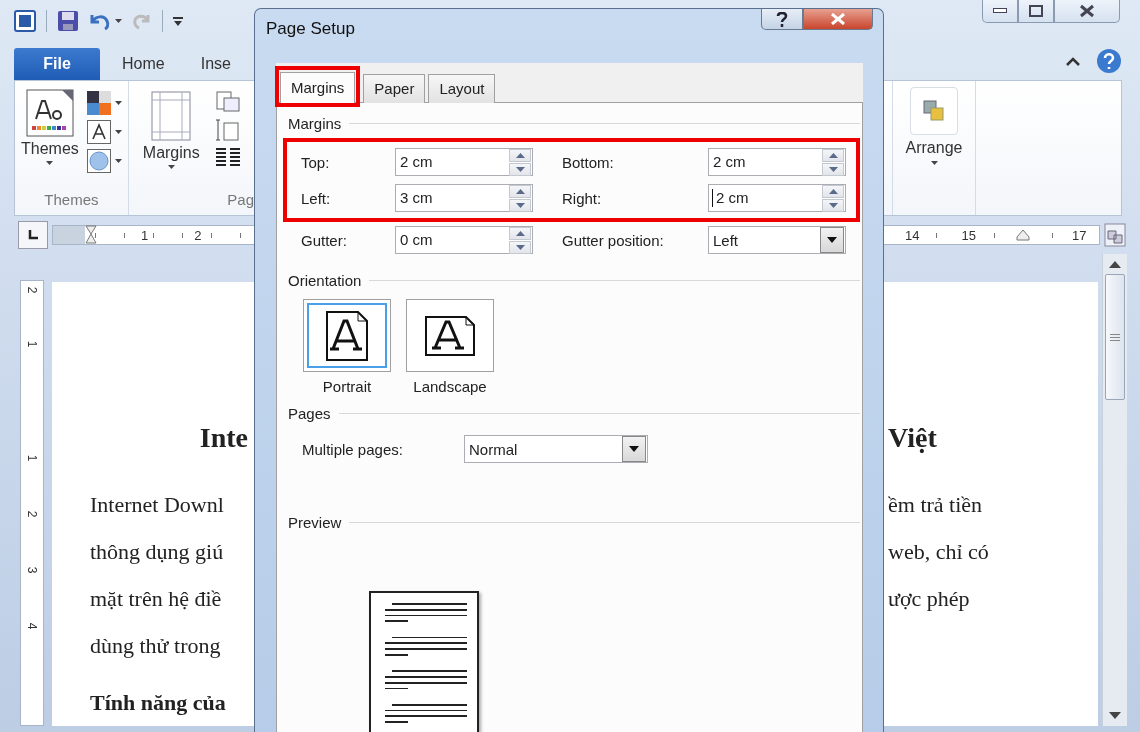  What do you see at coordinates (71, 200) in the screenshot?
I see `group-label: Themes` at bounding box center [71, 200].